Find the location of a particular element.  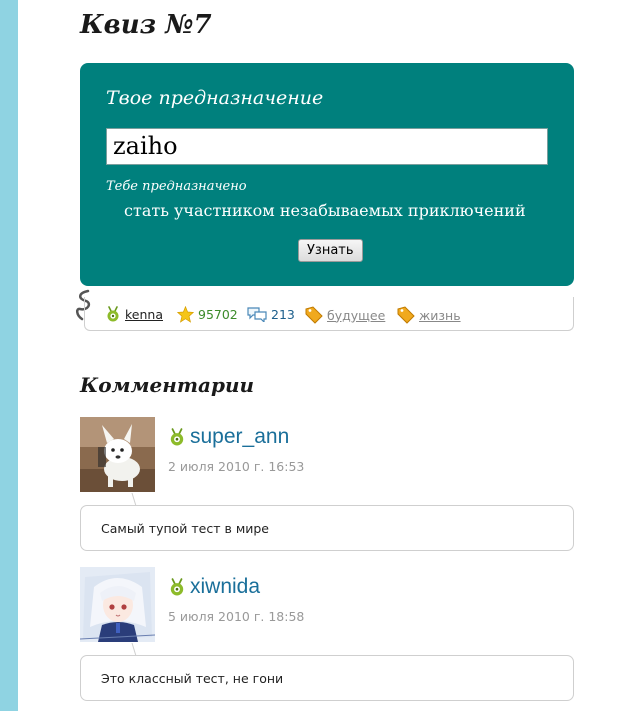

star-icon is located at coordinates (185, 314).